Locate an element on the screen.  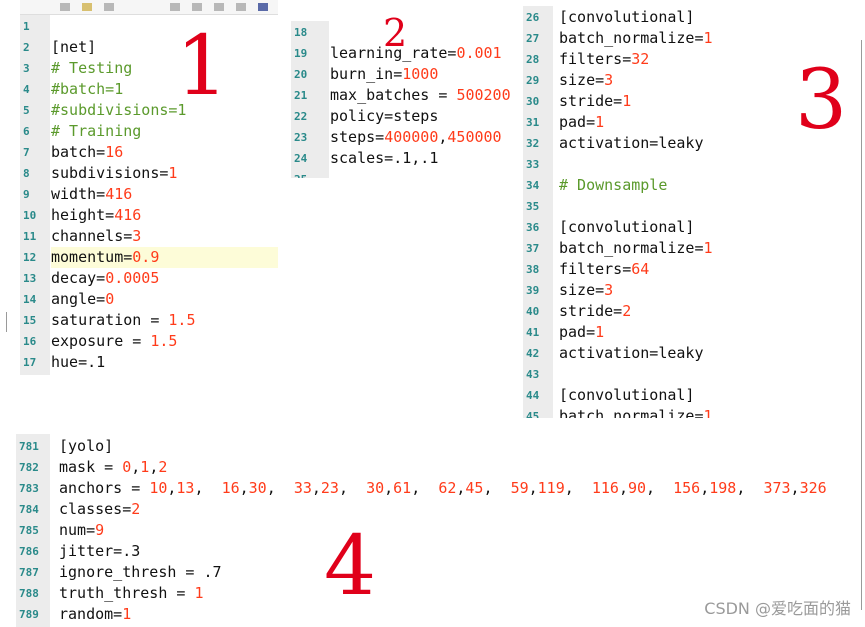
line-number: 781 is located at coordinates (29, 446).